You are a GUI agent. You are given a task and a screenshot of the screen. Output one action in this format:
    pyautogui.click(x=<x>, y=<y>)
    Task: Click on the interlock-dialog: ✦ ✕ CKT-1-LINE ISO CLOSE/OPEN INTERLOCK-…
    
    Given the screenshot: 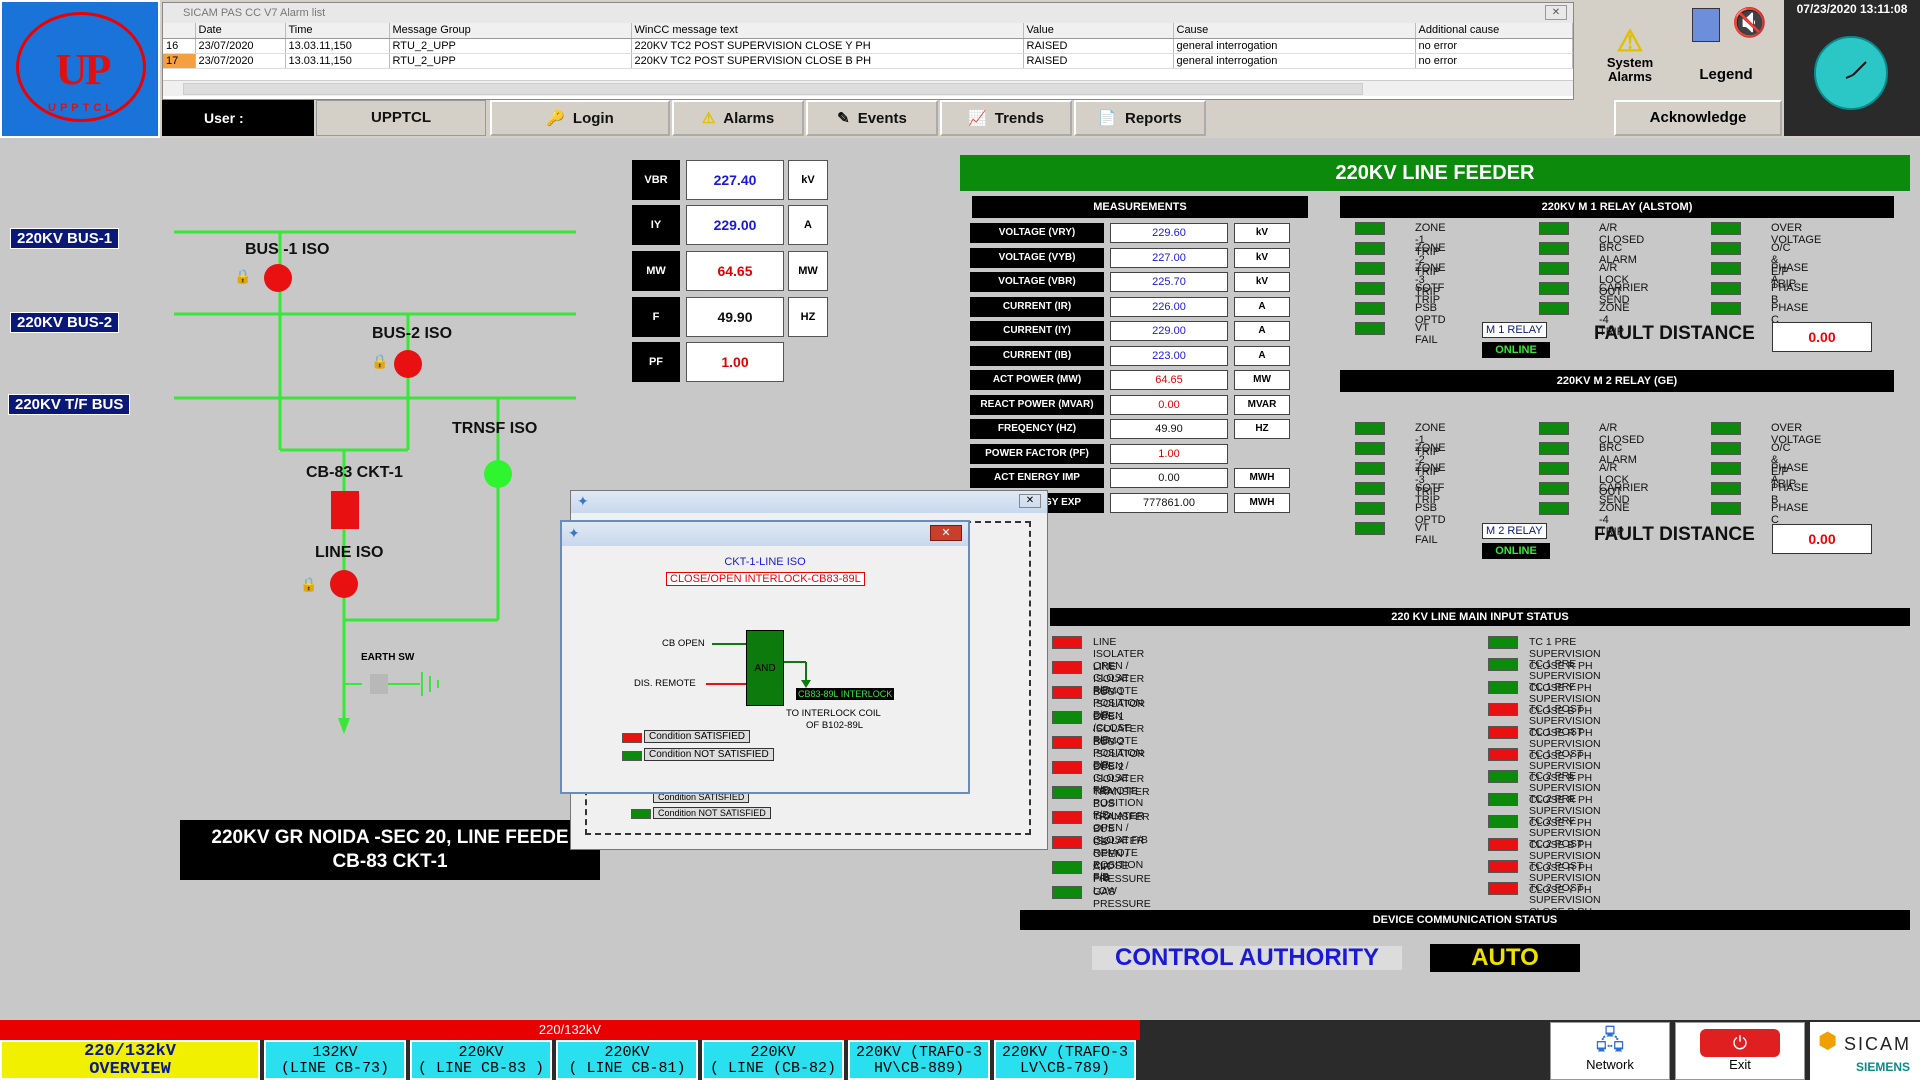 What is the action you would take?
    pyautogui.click(x=765, y=657)
    